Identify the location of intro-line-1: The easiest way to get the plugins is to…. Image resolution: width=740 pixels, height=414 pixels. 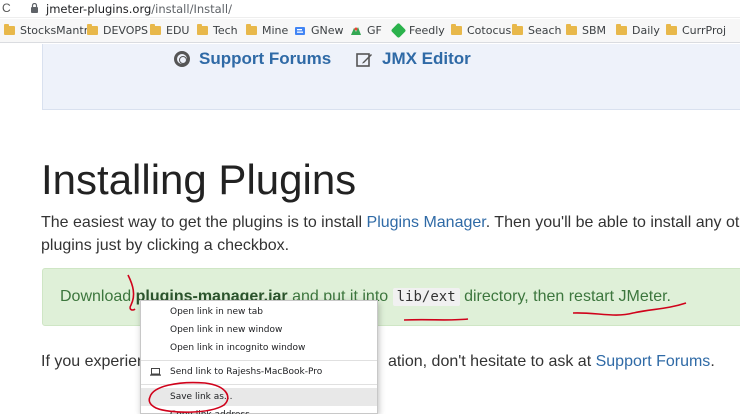
(390, 223).